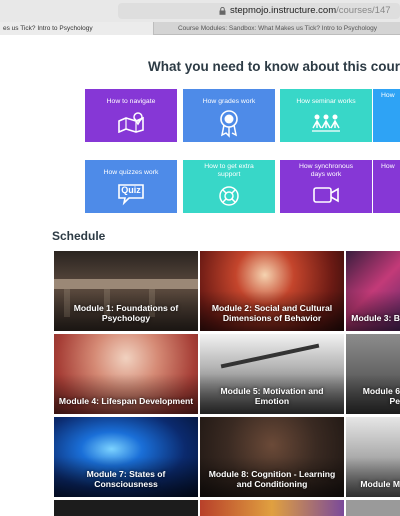 The image size is (400, 516). What do you see at coordinates (229, 101) in the screenshot?
I see `tile-label: How grades work` at bounding box center [229, 101].